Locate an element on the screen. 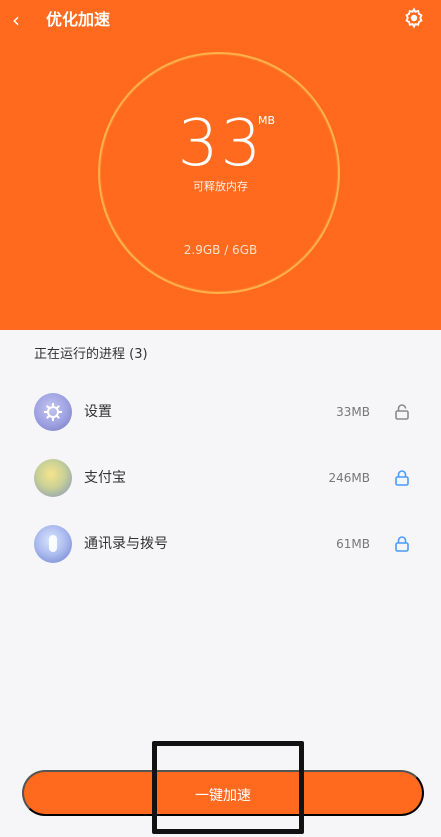 The height and width of the screenshot is (837, 441). process-row-contacts-dialer: 通讯录与拨号 61MB is located at coordinates (224, 547).